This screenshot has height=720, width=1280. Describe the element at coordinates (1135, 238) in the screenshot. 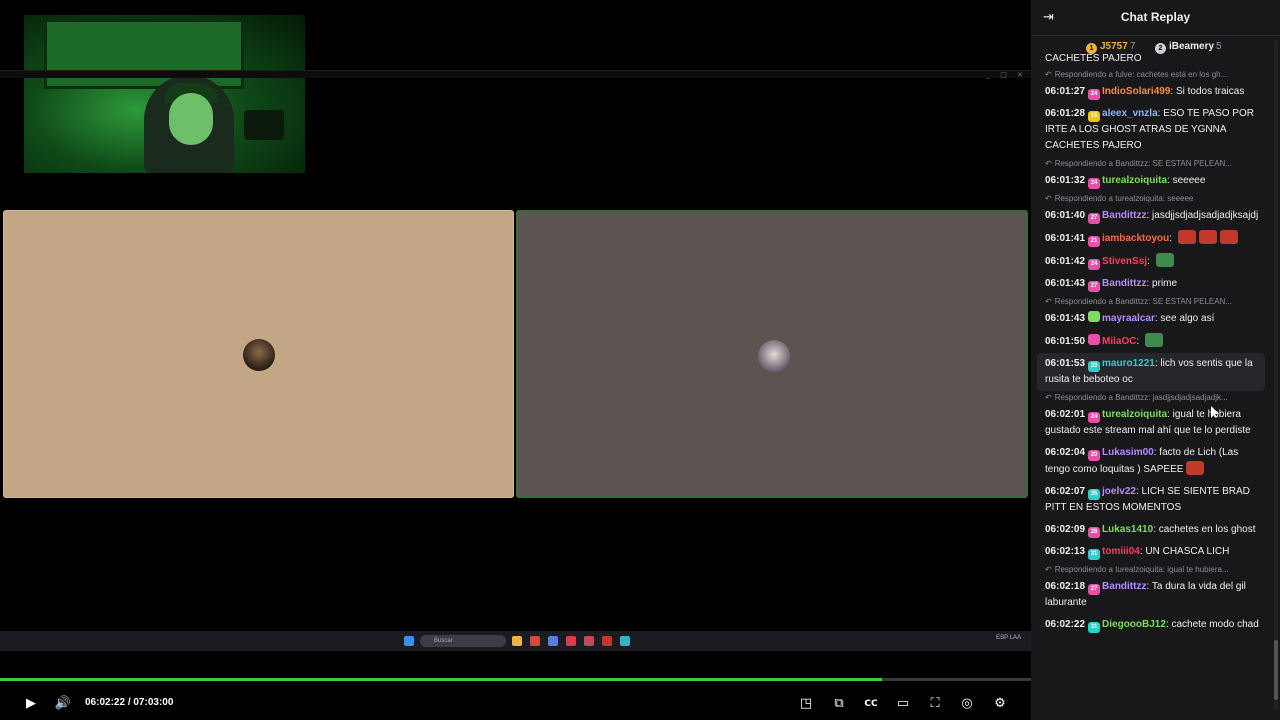

I see `chat-username: iambacktoyou` at that location.